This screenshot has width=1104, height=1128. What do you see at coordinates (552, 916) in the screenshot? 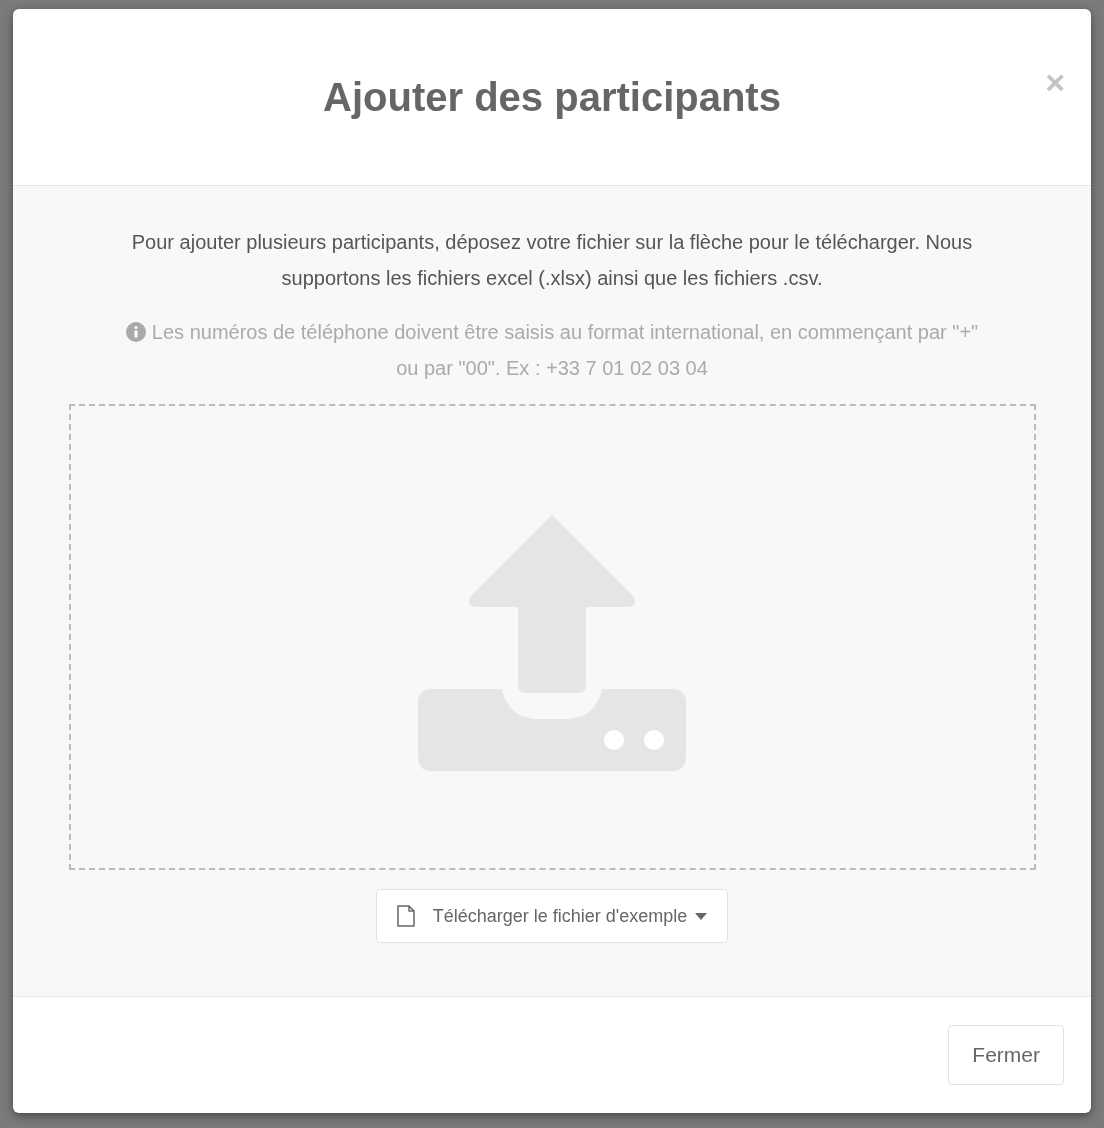
I see `download-sample-button: Télécharger le fichier d'exemple` at bounding box center [552, 916].